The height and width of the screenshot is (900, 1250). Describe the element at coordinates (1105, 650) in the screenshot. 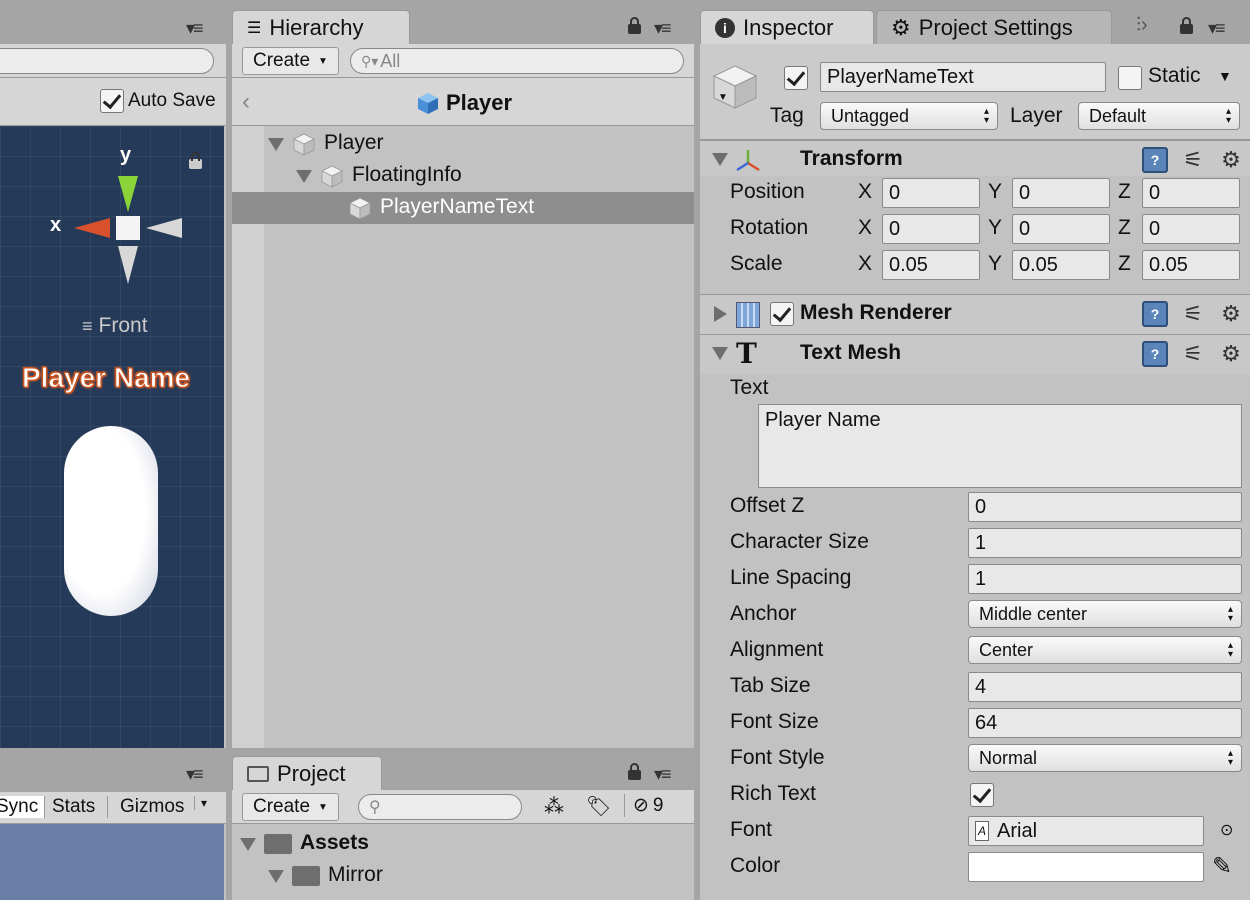

I see `alignment-dropdown: Center ▴ ▾` at that location.